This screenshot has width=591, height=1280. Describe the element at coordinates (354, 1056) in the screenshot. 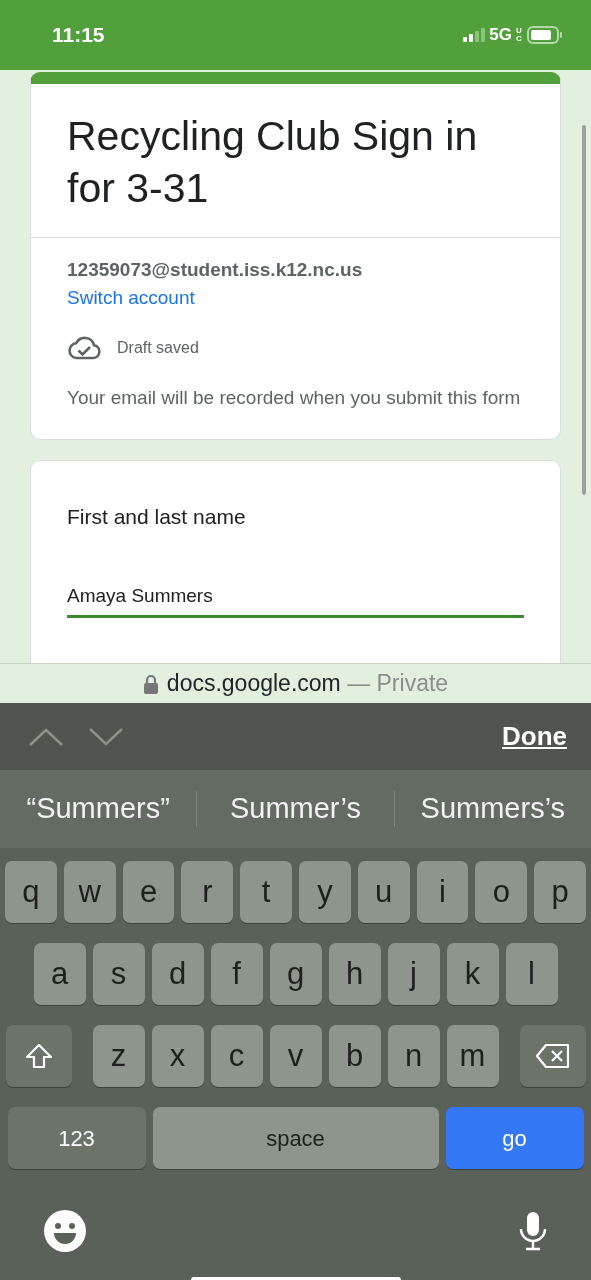

I see `keyboard-key: b` at that location.